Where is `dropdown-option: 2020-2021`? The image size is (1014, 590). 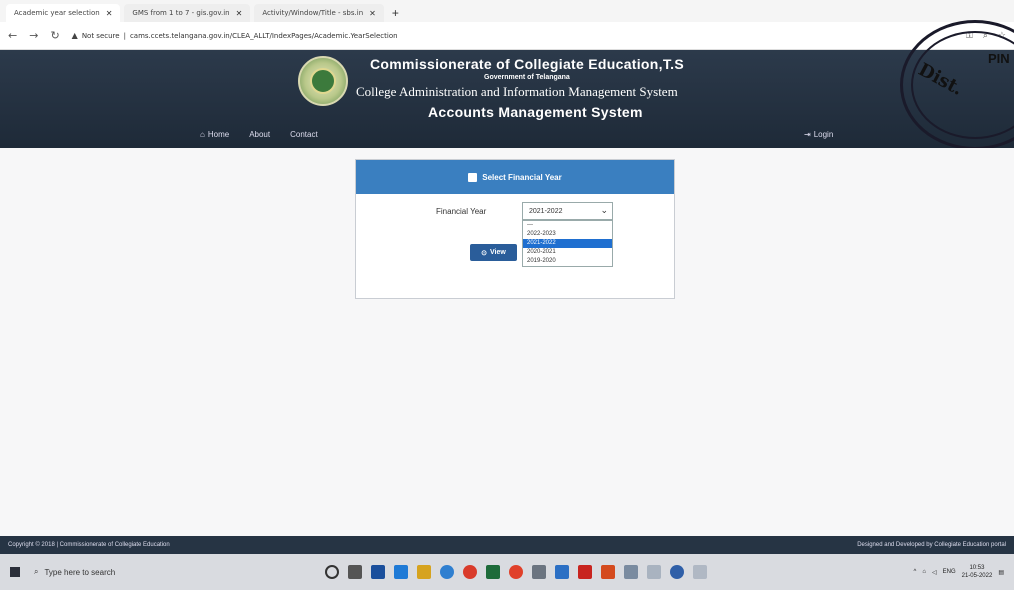
dropdown-option: 2020-2021 is located at coordinates (567, 252).